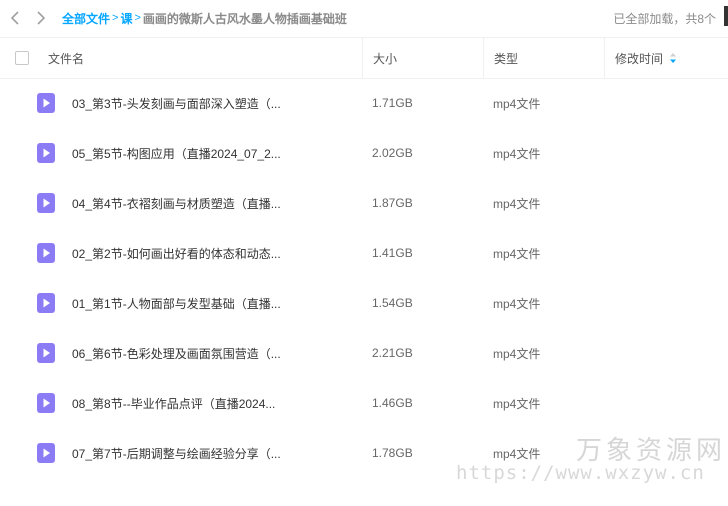 This screenshot has height=506, width=728. What do you see at coordinates (543, 58) in the screenshot?
I see `column-header-type: 类型` at bounding box center [543, 58].